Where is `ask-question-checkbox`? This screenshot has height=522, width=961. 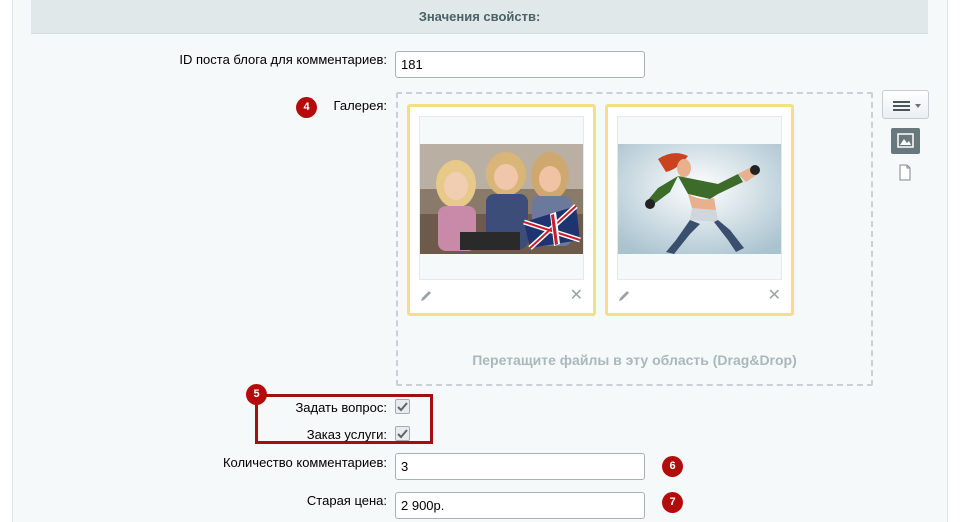 ask-question-checkbox is located at coordinates (402, 406).